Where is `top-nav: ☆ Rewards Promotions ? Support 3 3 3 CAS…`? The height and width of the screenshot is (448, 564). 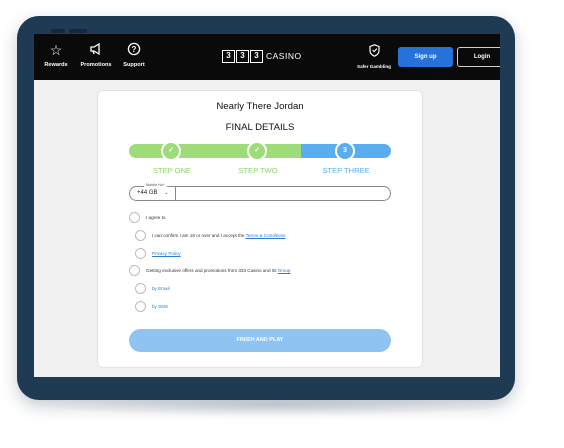
top-nav: ☆ Rewards Promotions ? Support 3 3 3 CAS… is located at coordinates (267, 57).